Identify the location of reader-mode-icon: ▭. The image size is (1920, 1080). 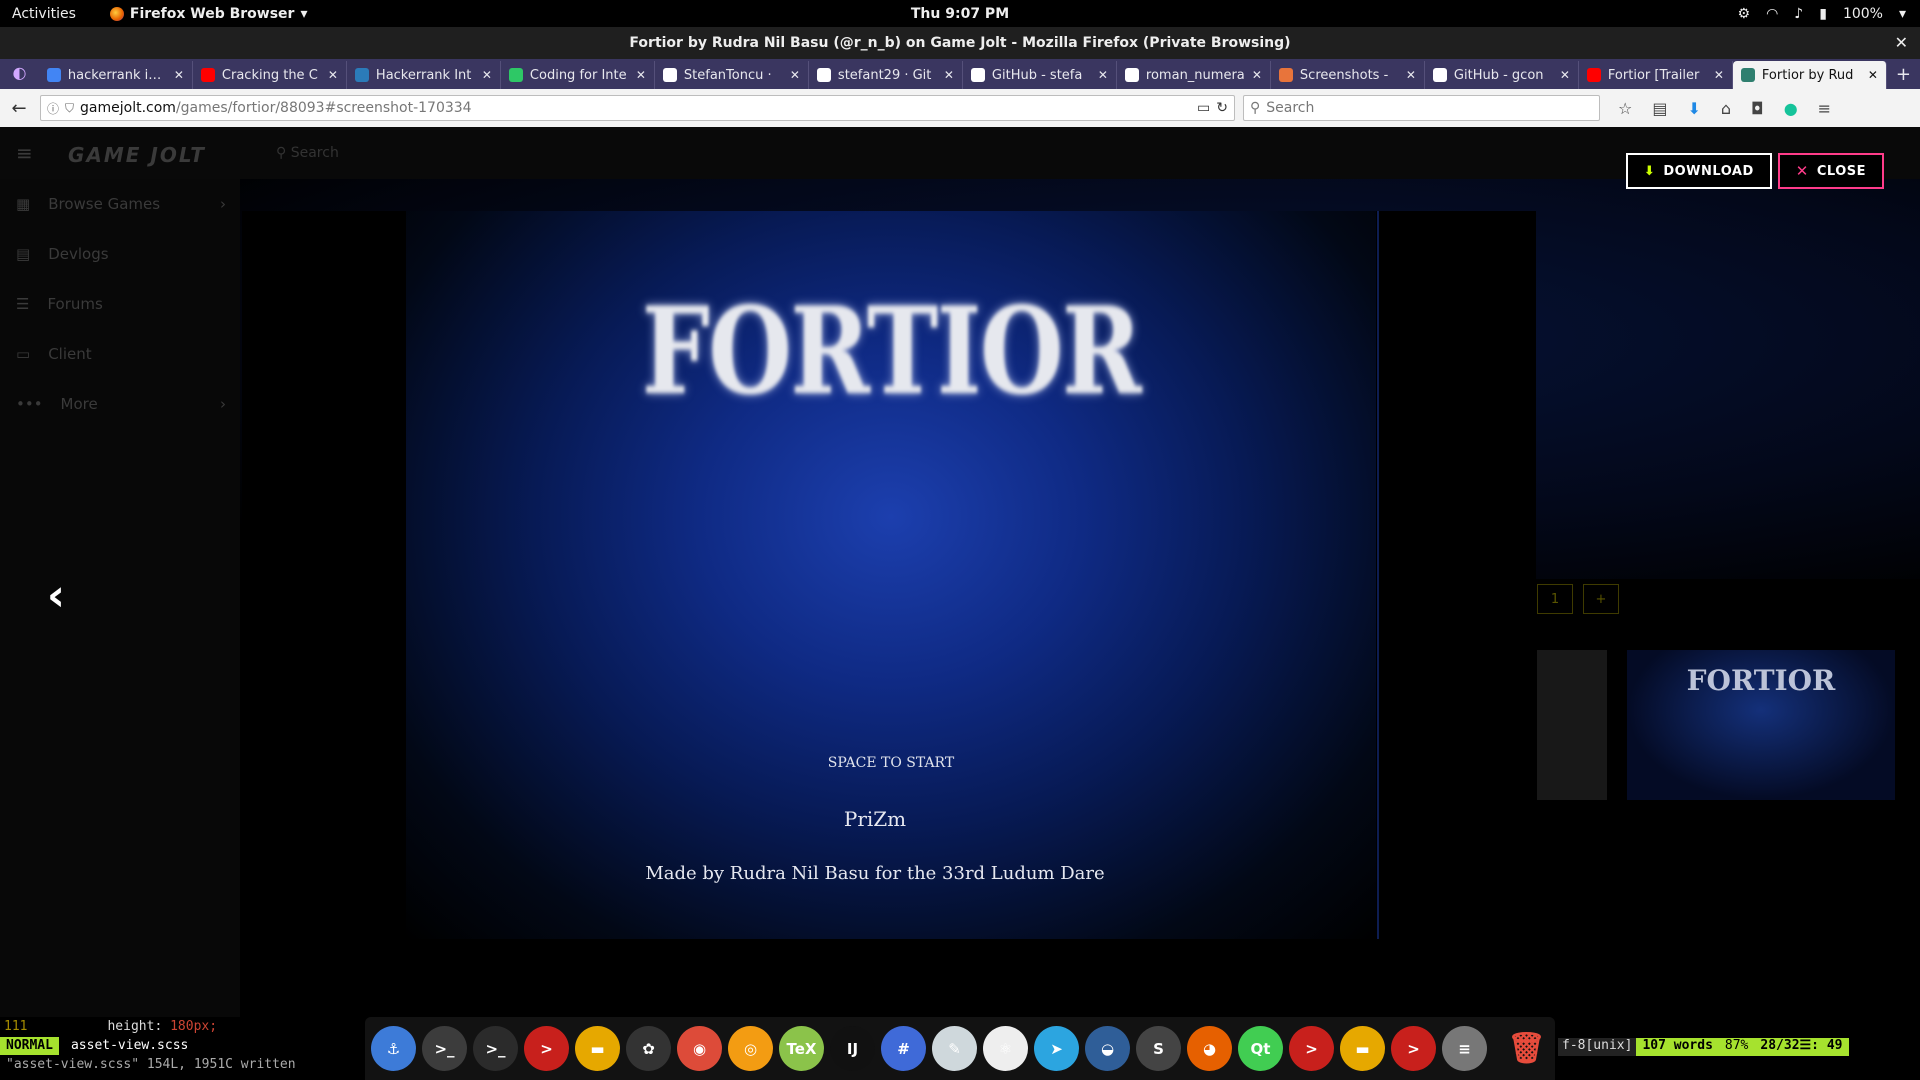
(1203, 108).